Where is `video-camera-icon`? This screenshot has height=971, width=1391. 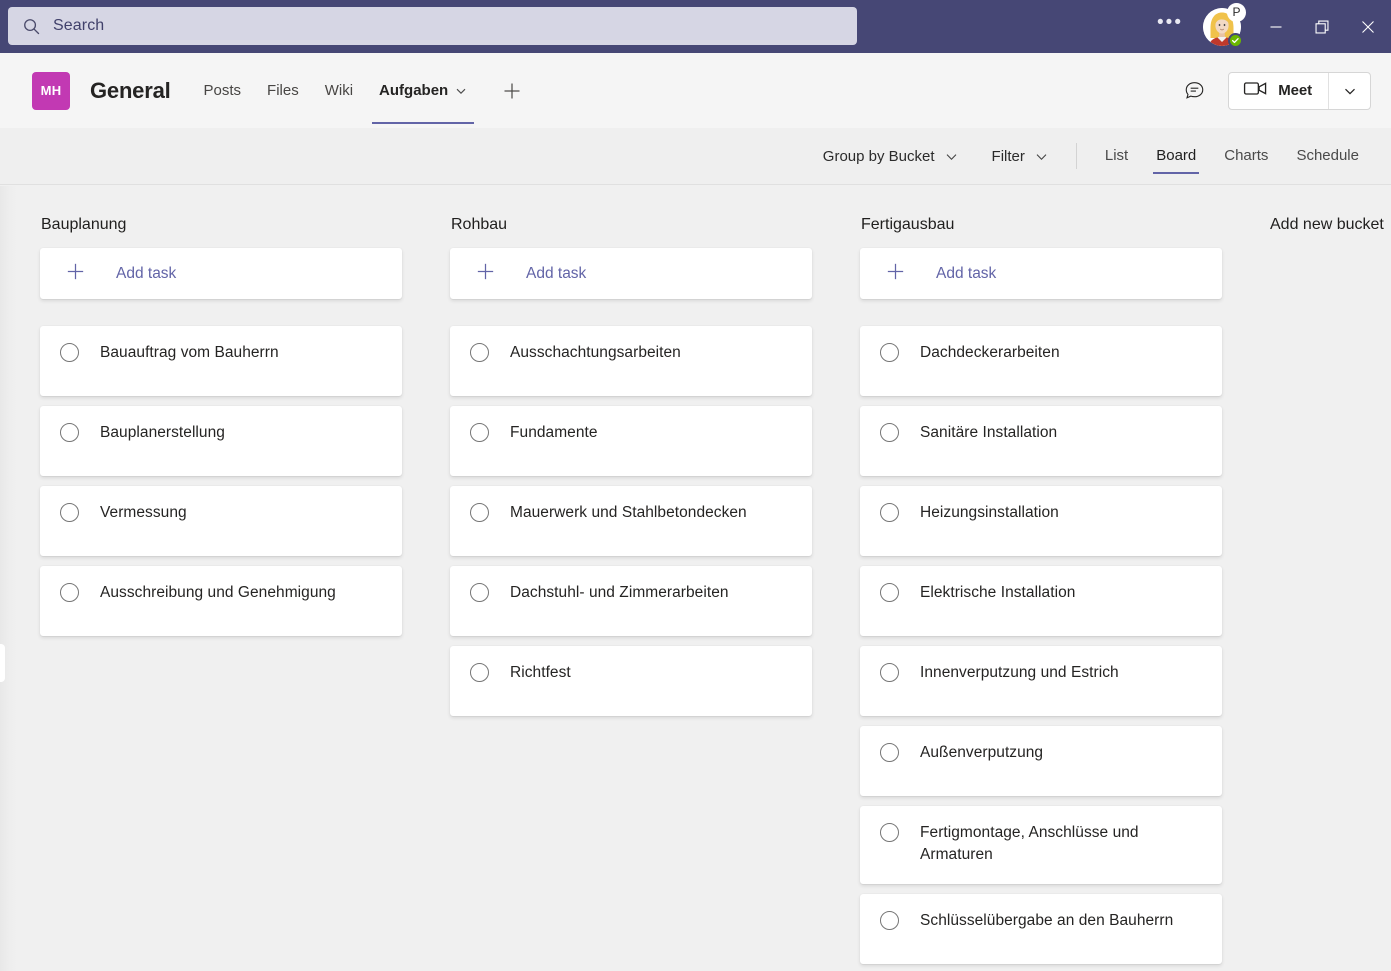
video-camera-icon is located at coordinates (1255, 90).